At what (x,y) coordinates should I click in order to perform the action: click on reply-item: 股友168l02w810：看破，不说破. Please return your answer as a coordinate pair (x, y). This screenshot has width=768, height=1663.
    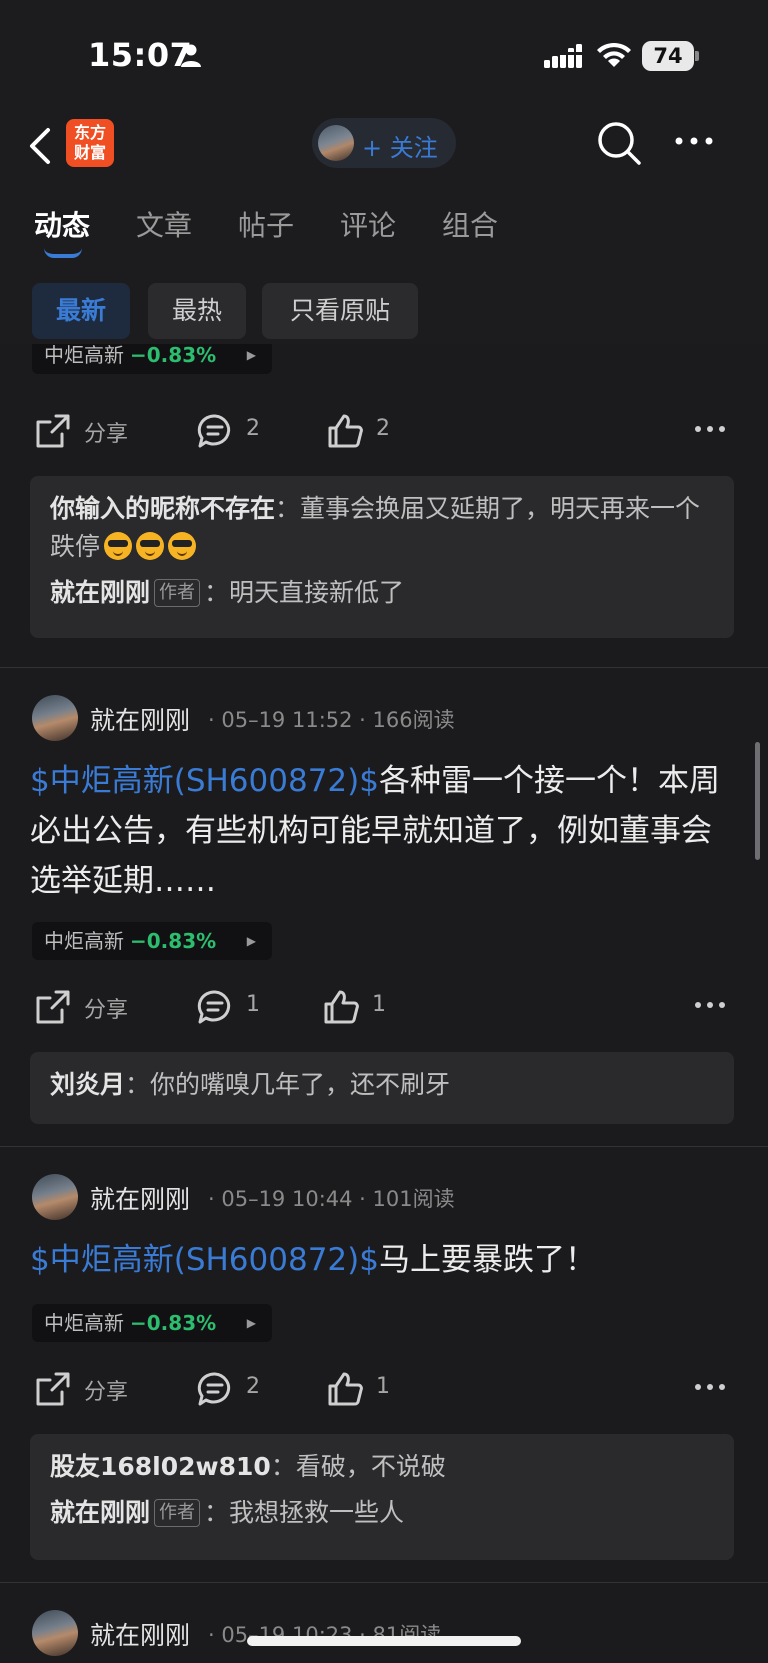
    Looking at the image, I should click on (248, 1466).